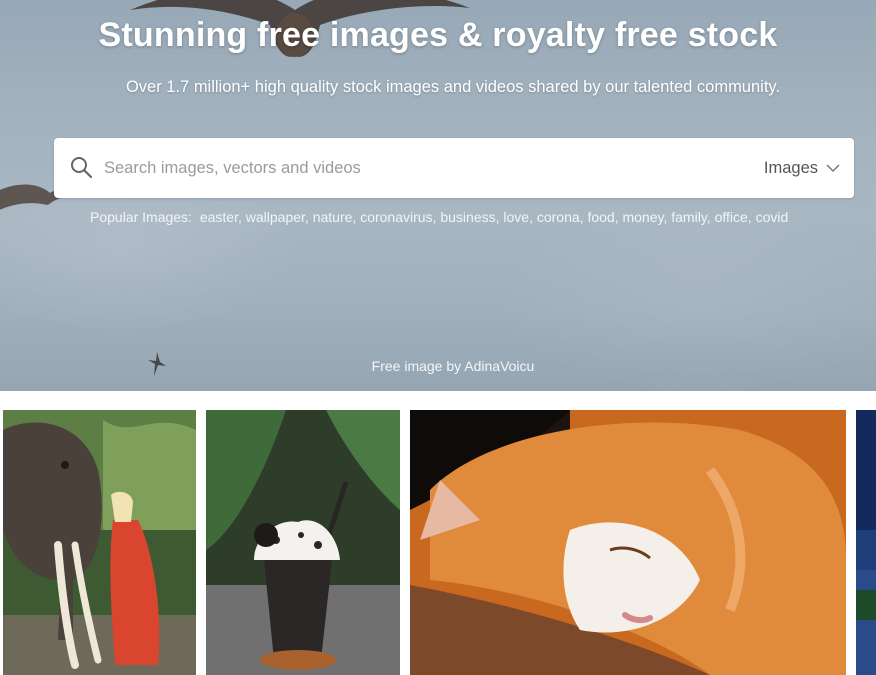 The height and width of the screenshot is (675, 876). I want to click on popular-tag-nature: nature, so click(333, 217).